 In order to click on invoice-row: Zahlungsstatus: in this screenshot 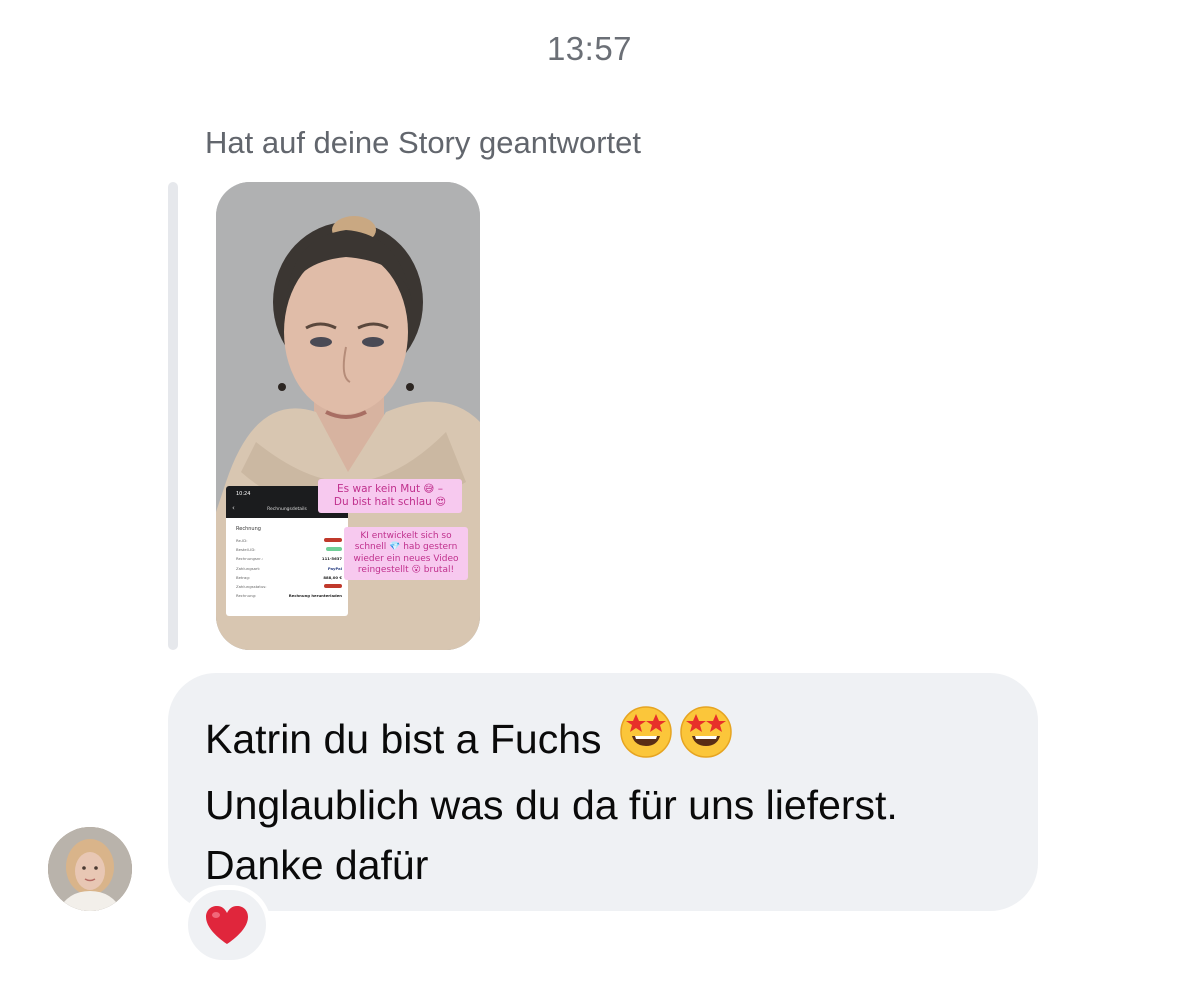, I will do `click(289, 588)`.